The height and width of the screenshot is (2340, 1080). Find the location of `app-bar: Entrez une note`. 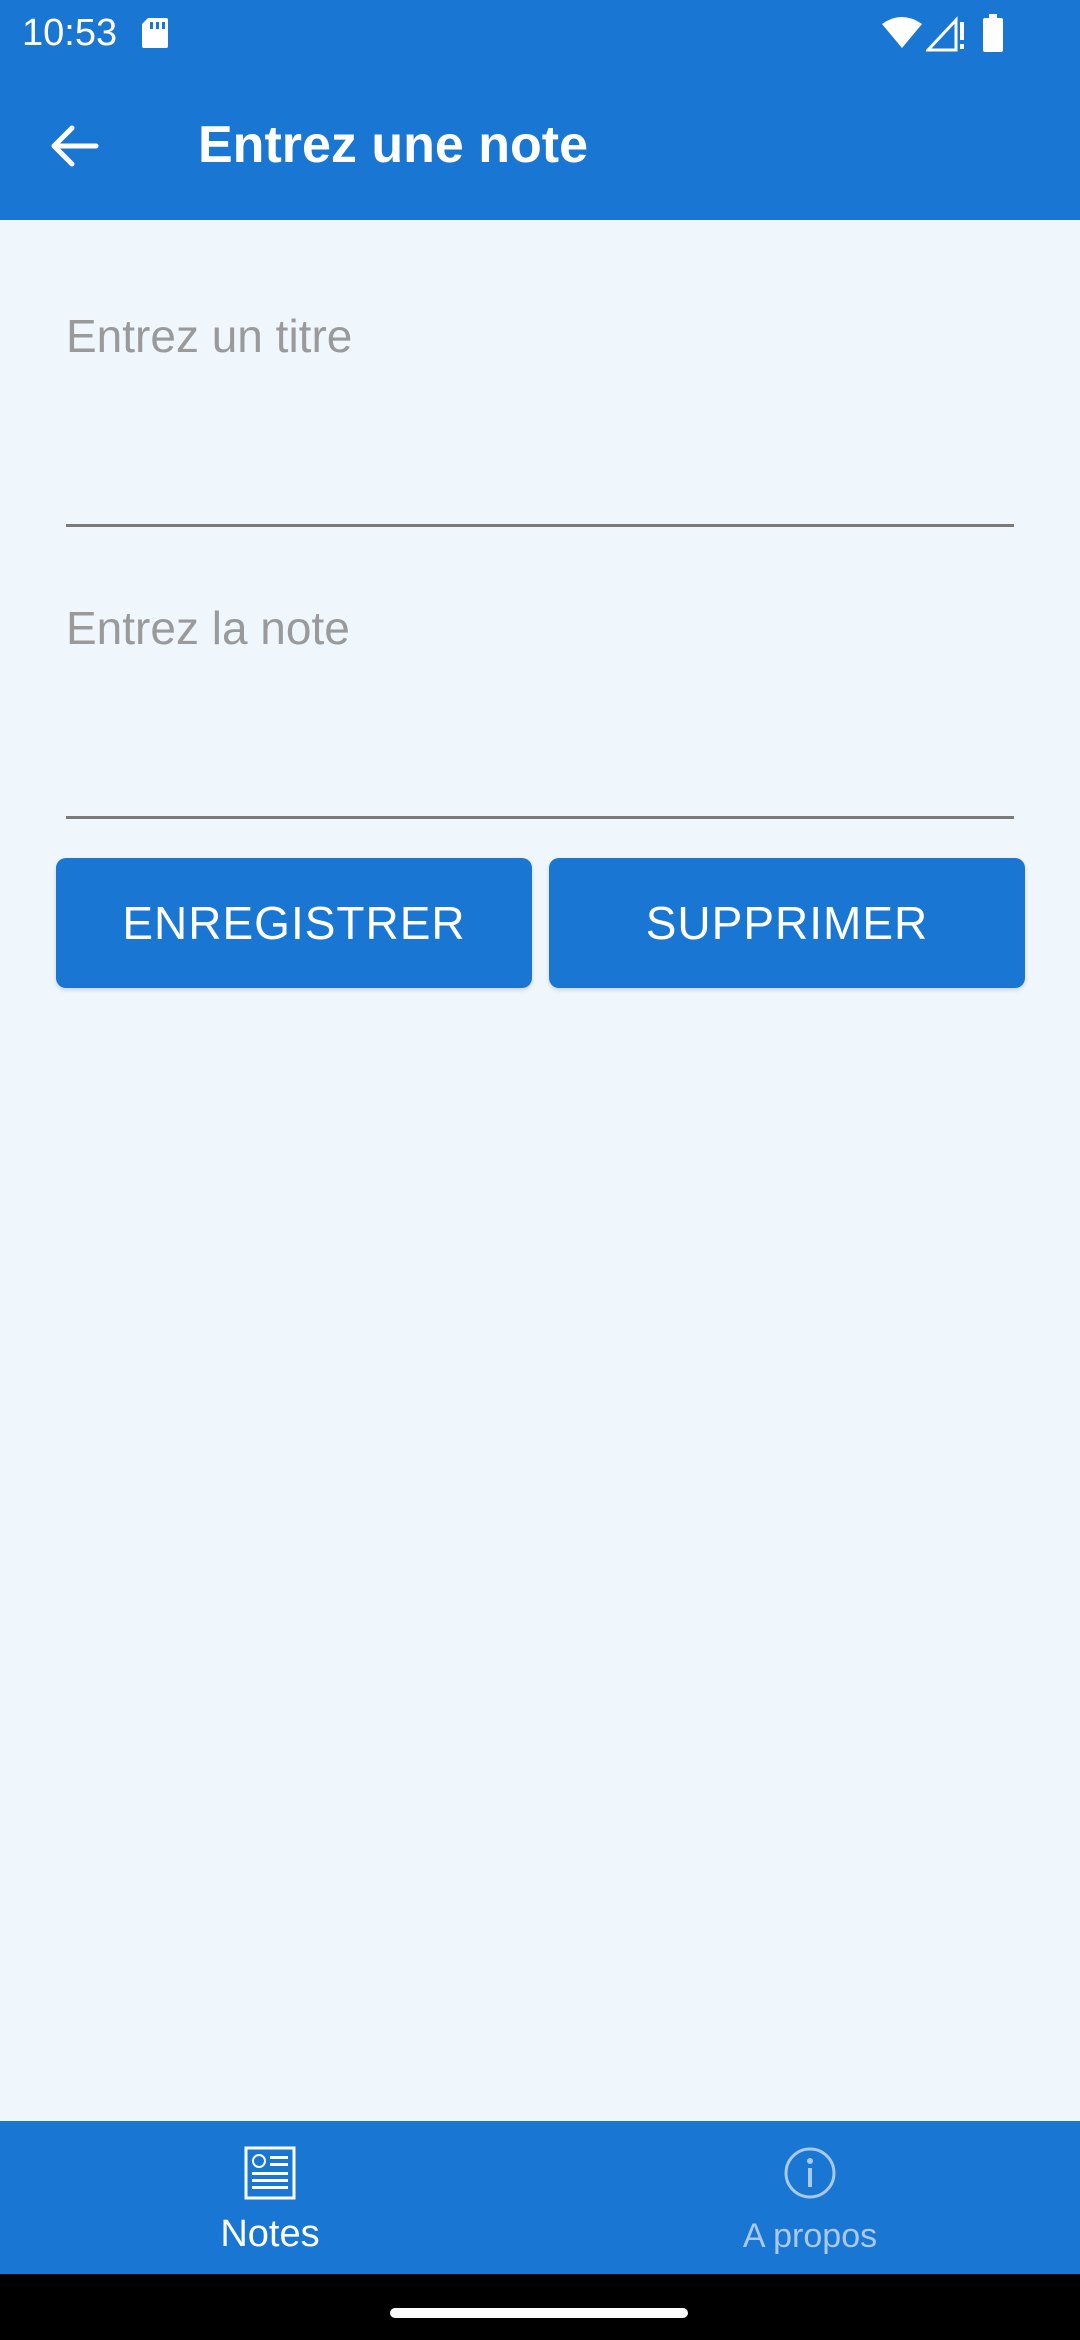

app-bar: Entrez une note is located at coordinates (540, 143).